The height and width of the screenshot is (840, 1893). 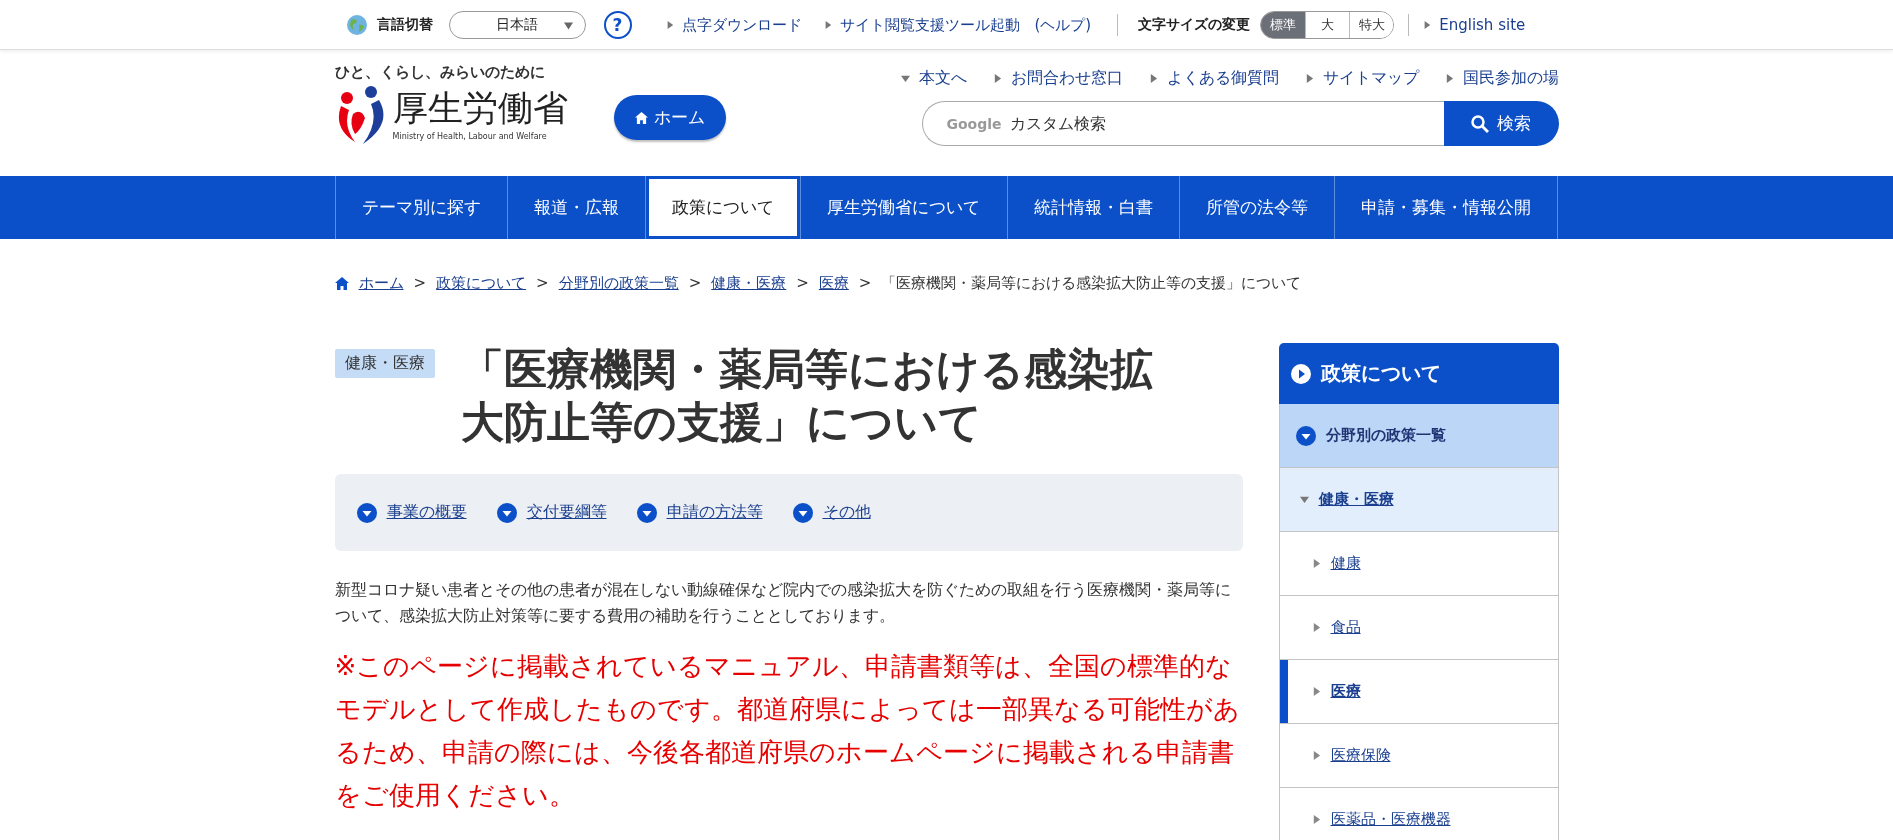 I want to click on font-size-button: 標準, so click(x=1283, y=25).